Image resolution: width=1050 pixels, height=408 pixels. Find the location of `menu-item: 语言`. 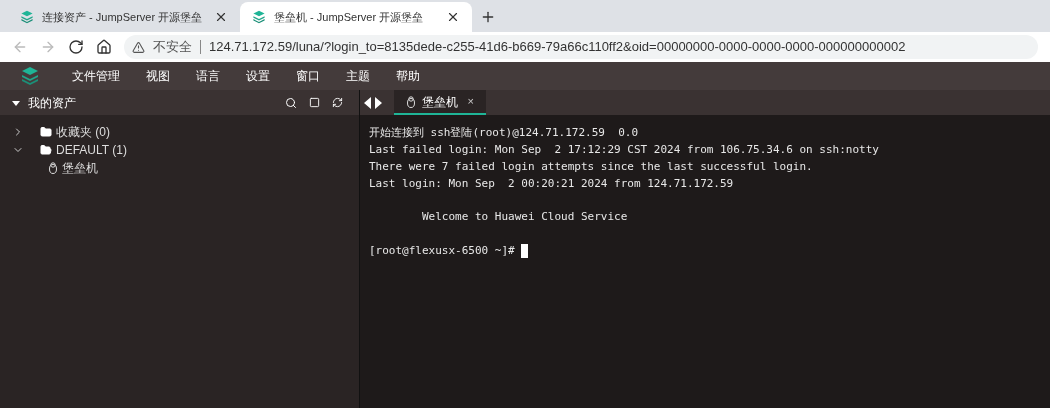

menu-item: 语言 is located at coordinates (208, 76).